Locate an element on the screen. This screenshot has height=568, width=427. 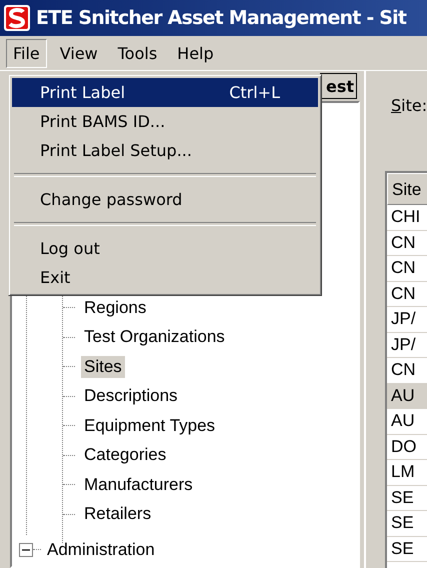
menu-item: Exit is located at coordinates (165, 277).